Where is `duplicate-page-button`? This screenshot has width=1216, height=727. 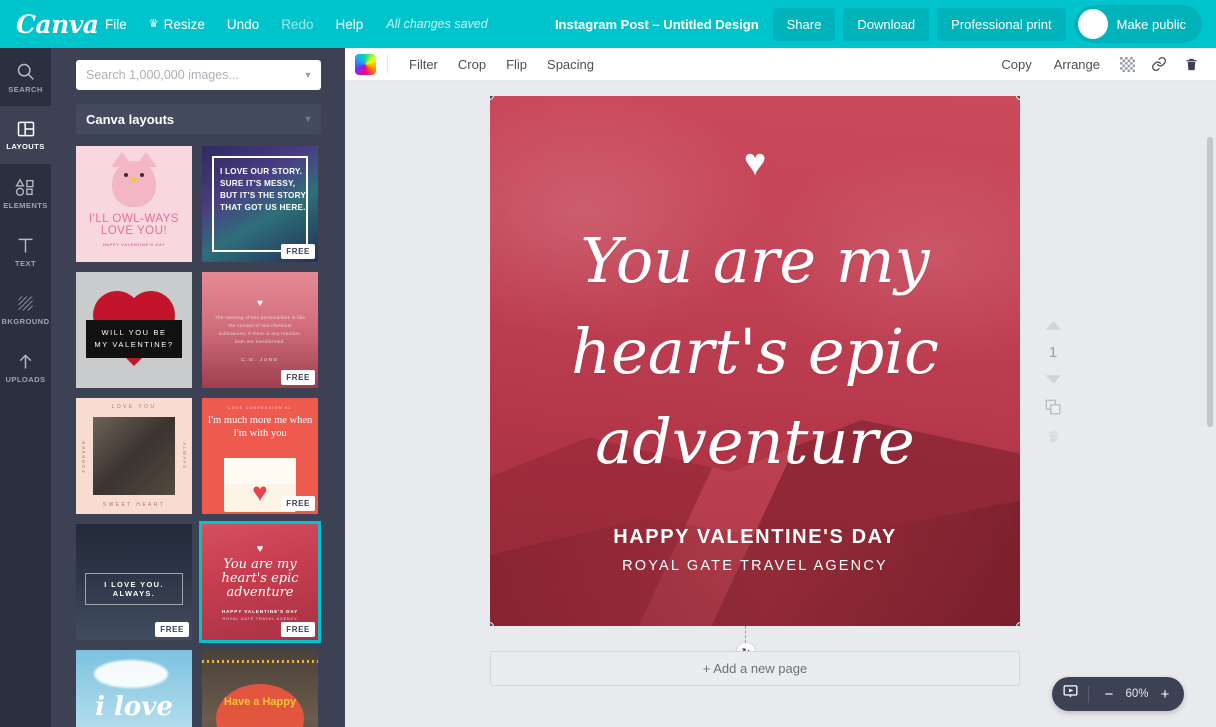 duplicate-page-button is located at coordinates (1053, 407).